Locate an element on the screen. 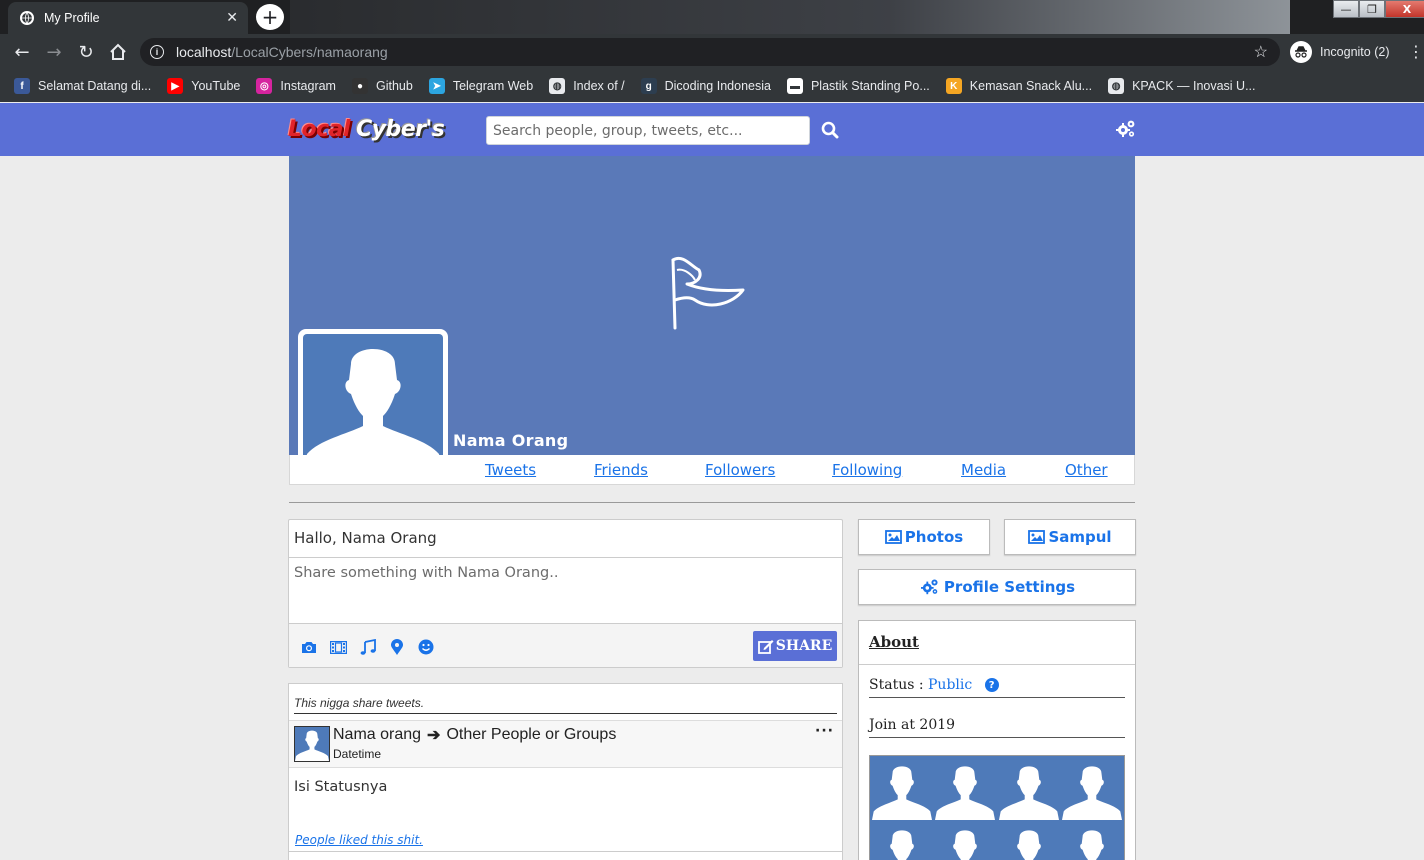 The height and width of the screenshot is (860, 1424). smile-icon is located at coordinates (426, 647).